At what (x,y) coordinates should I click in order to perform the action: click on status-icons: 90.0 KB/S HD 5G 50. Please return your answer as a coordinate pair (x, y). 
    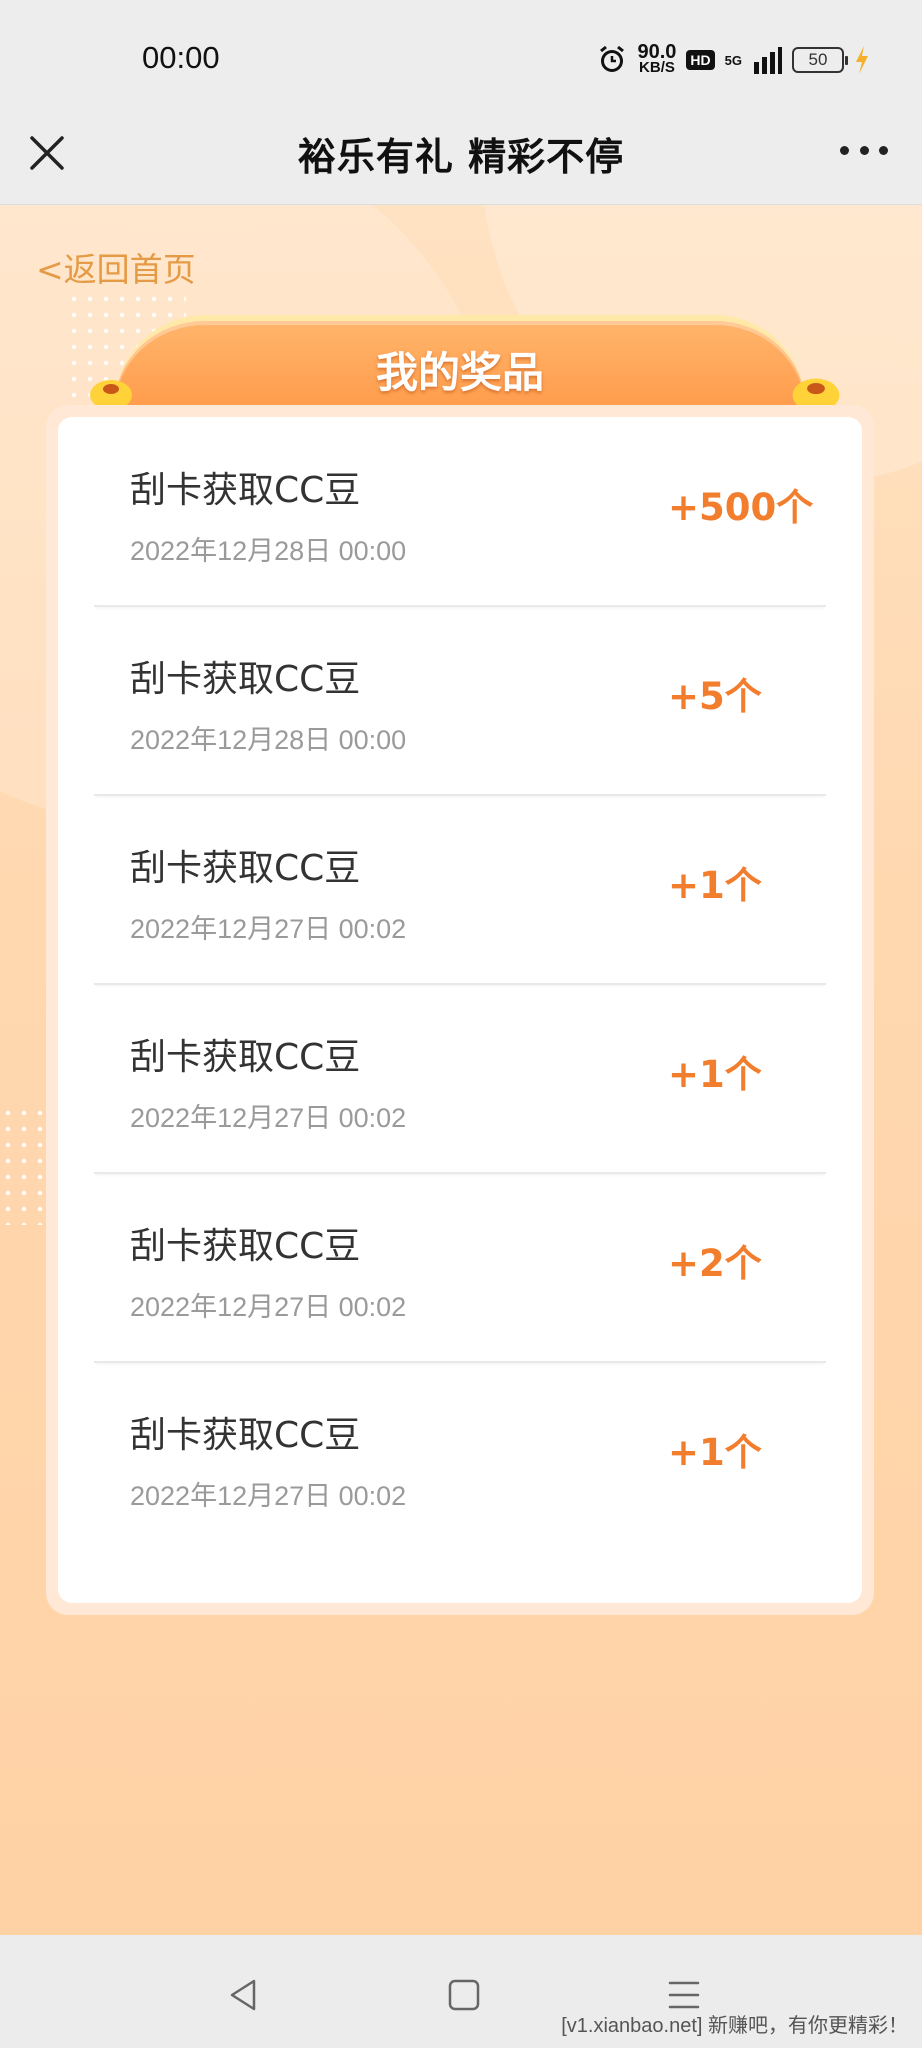
    Looking at the image, I should click on (733, 60).